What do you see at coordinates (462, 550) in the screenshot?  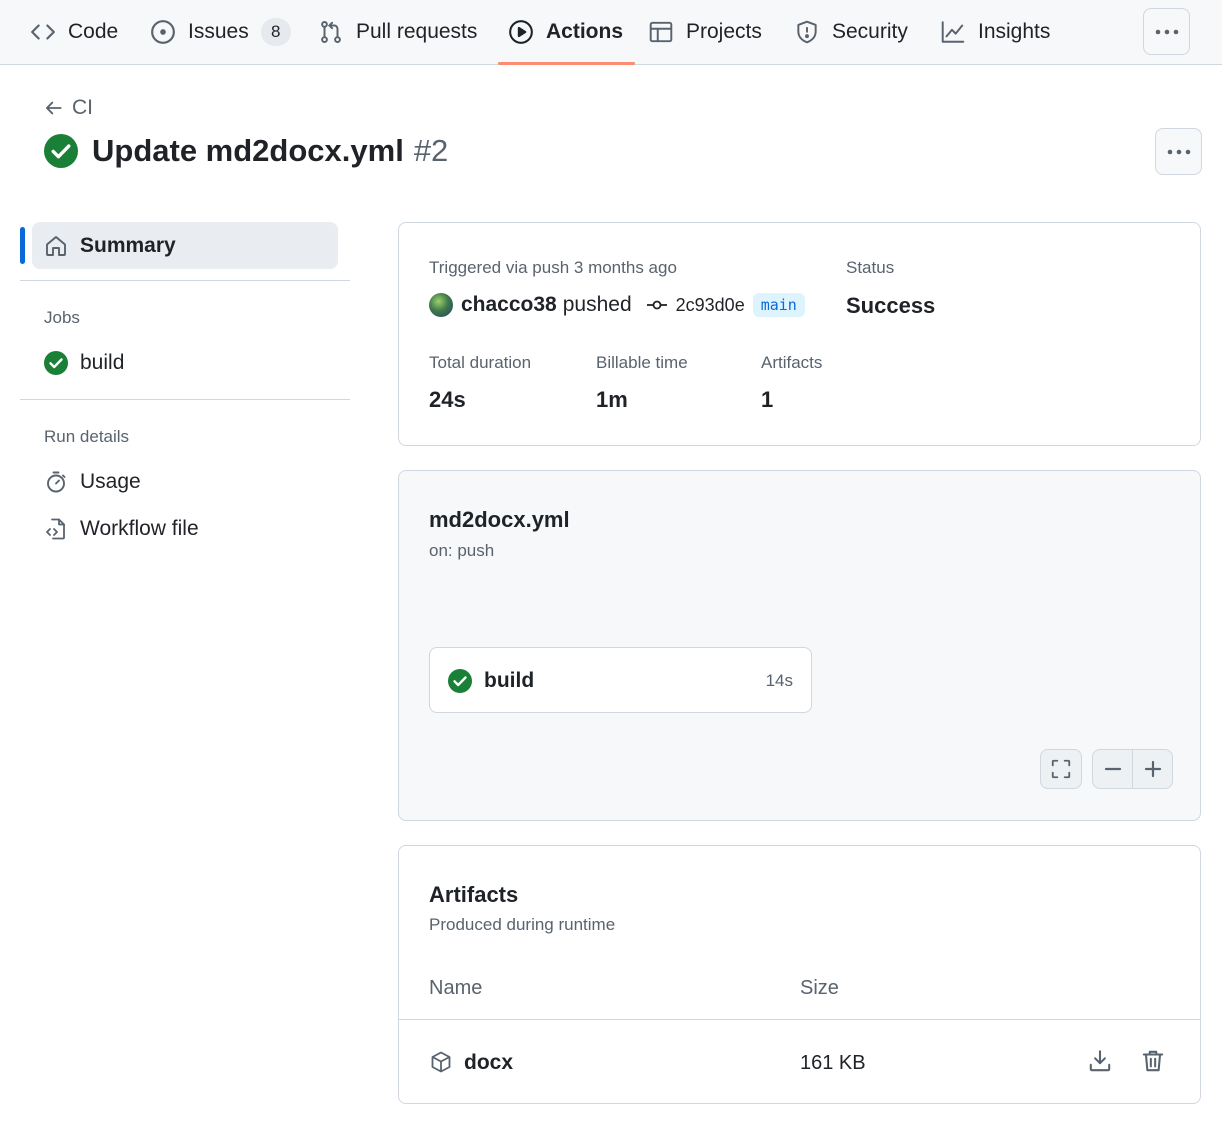 I see `workflow-trigger: on: push` at bounding box center [462, 550].